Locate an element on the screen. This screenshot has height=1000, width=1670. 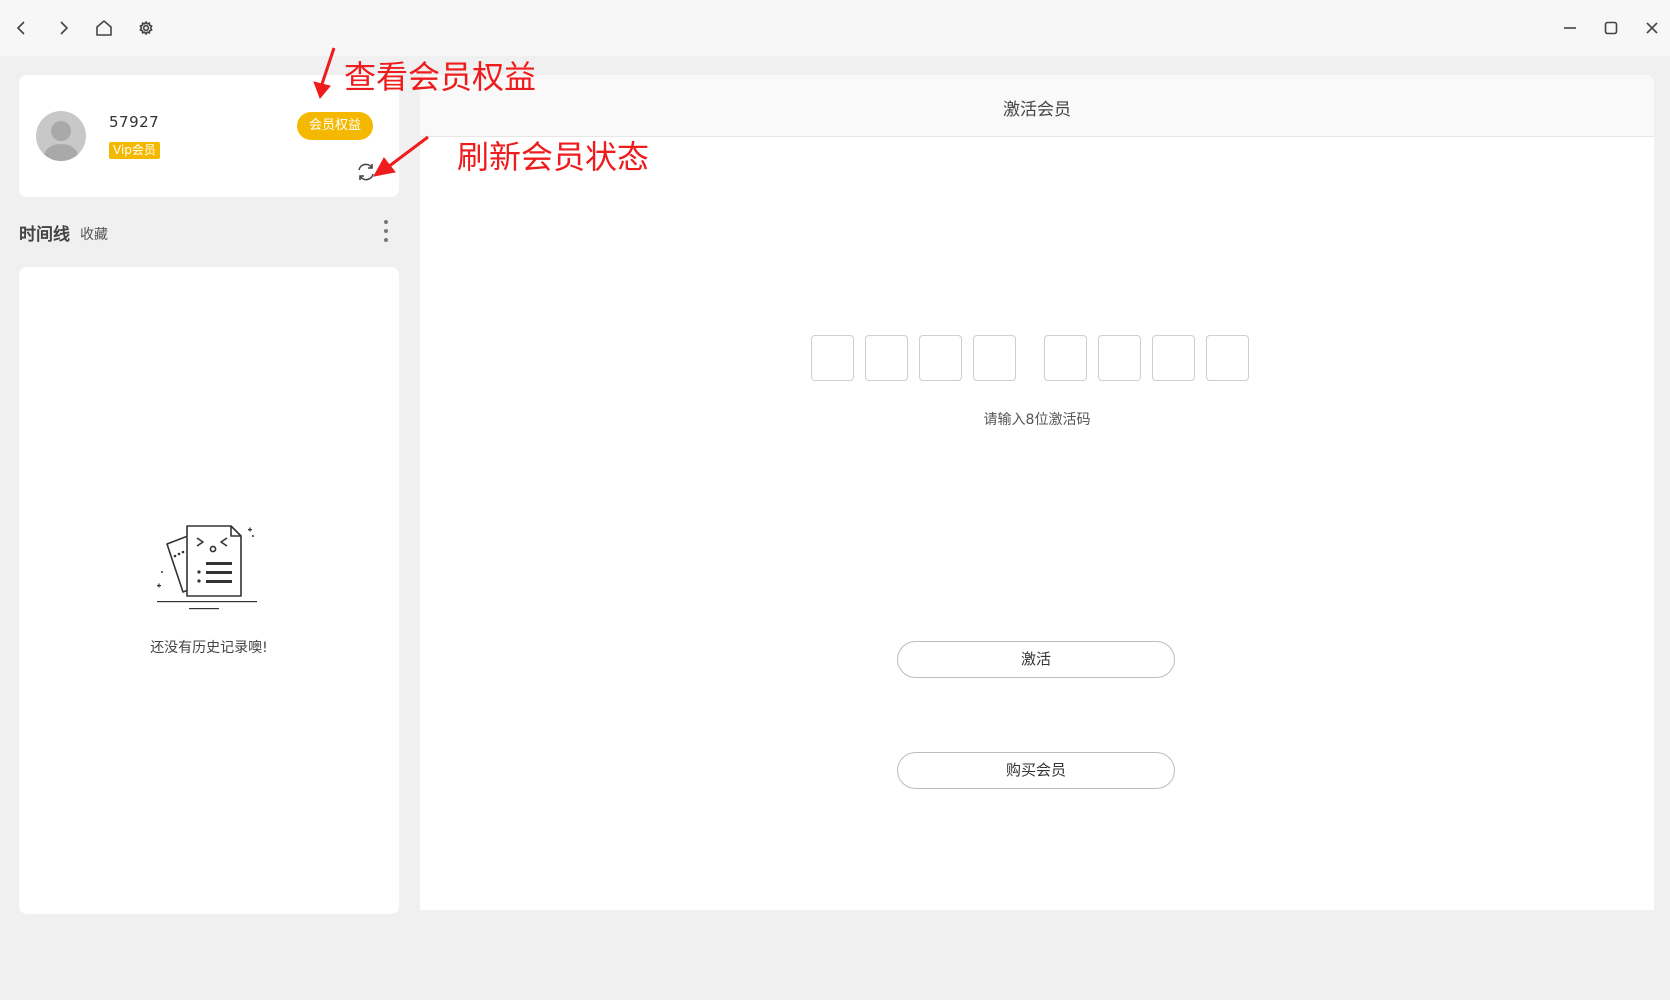
tab-favorites: 收藏 is located at coordinates (94, 234).